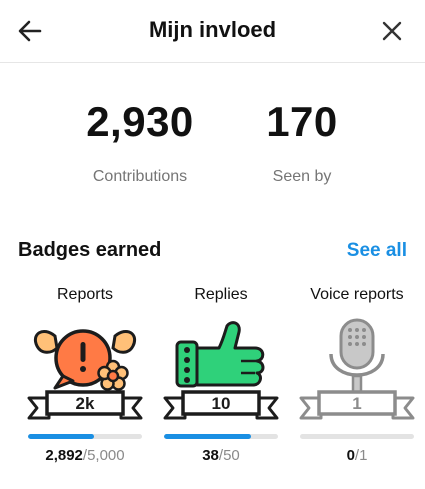  I want to click on replies-progress-bar, so click(221, 436).